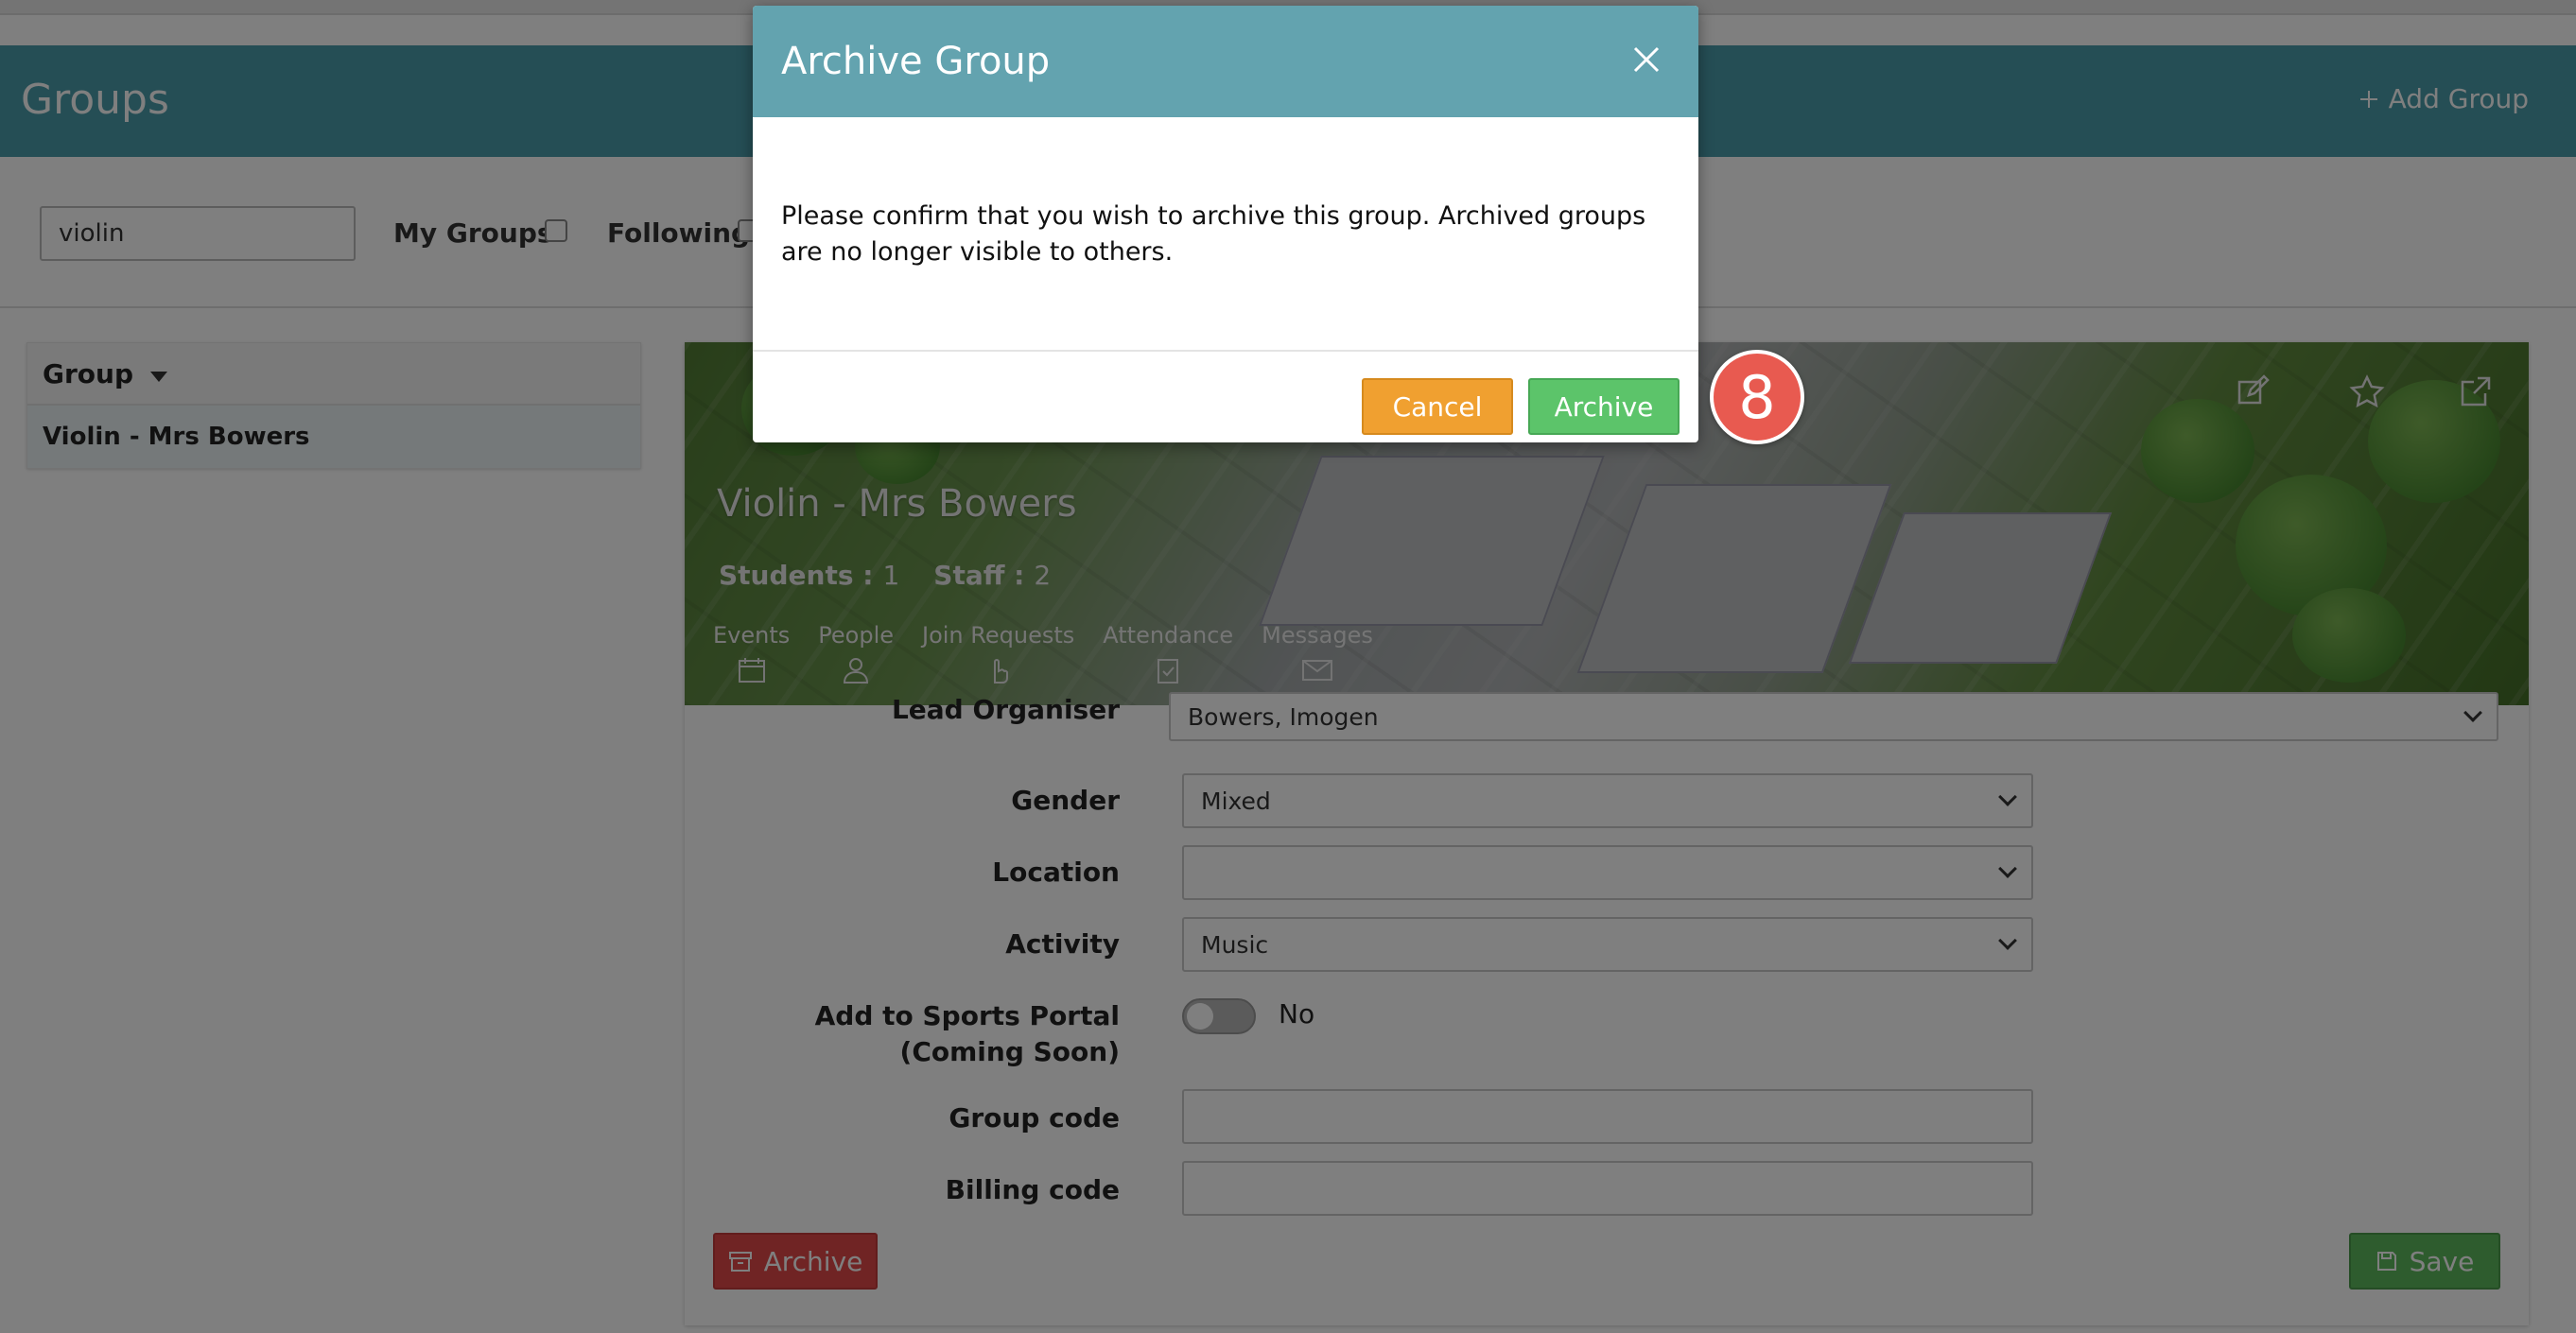 This screenshot has height=1333, width=2576. What do you see at coordinates (916, 61) in the screenshot?
I see `dialog-title: Archive Group` at bounding box center [916, 61].